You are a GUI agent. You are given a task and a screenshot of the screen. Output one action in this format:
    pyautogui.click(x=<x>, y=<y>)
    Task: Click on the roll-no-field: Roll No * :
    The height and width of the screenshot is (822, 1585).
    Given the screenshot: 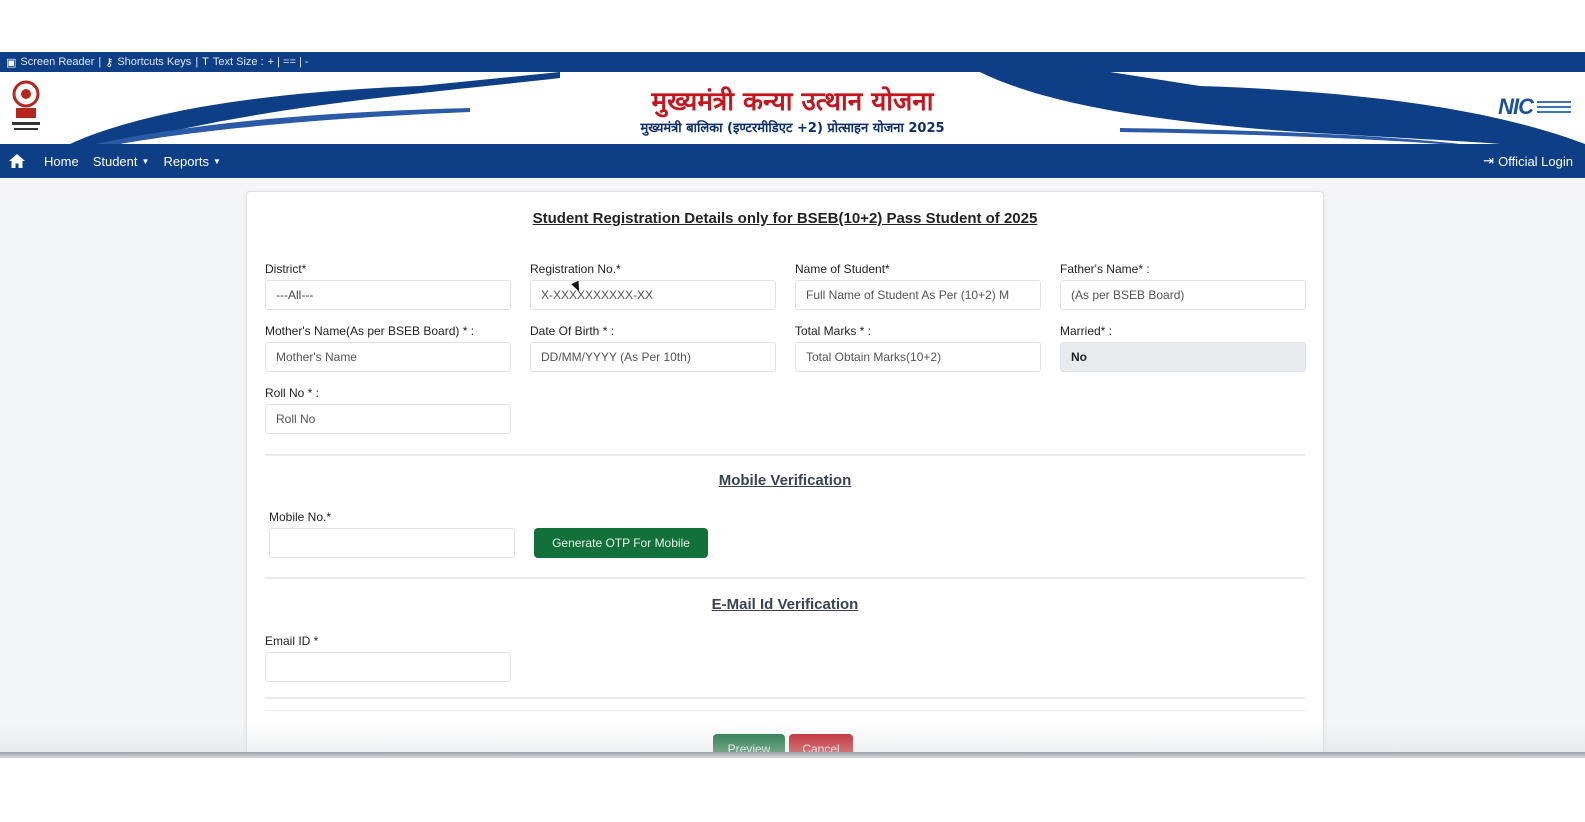 What is the action you would take?
    pyautogui.click(x=388, y=410)
    